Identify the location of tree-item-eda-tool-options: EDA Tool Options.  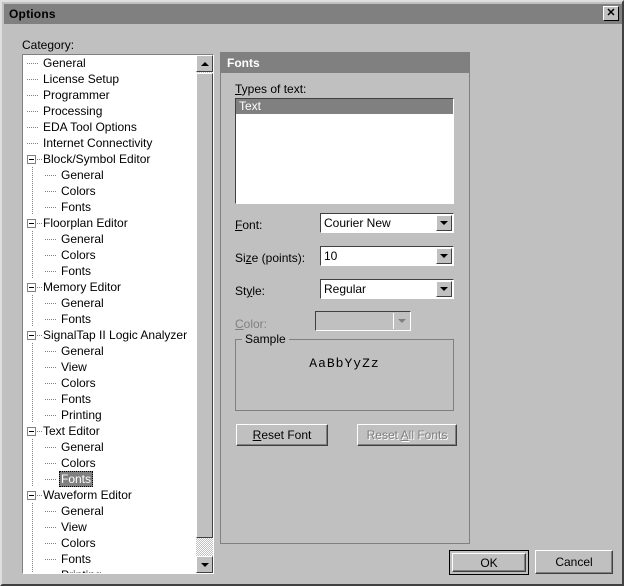
(110, 127).